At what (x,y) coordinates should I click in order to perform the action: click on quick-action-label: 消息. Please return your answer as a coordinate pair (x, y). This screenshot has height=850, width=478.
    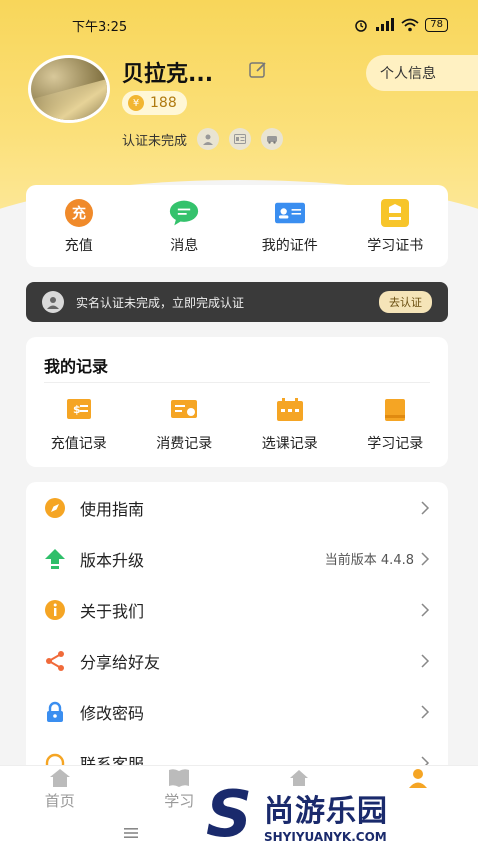
    Looking at the image, I should click on (184, 245).